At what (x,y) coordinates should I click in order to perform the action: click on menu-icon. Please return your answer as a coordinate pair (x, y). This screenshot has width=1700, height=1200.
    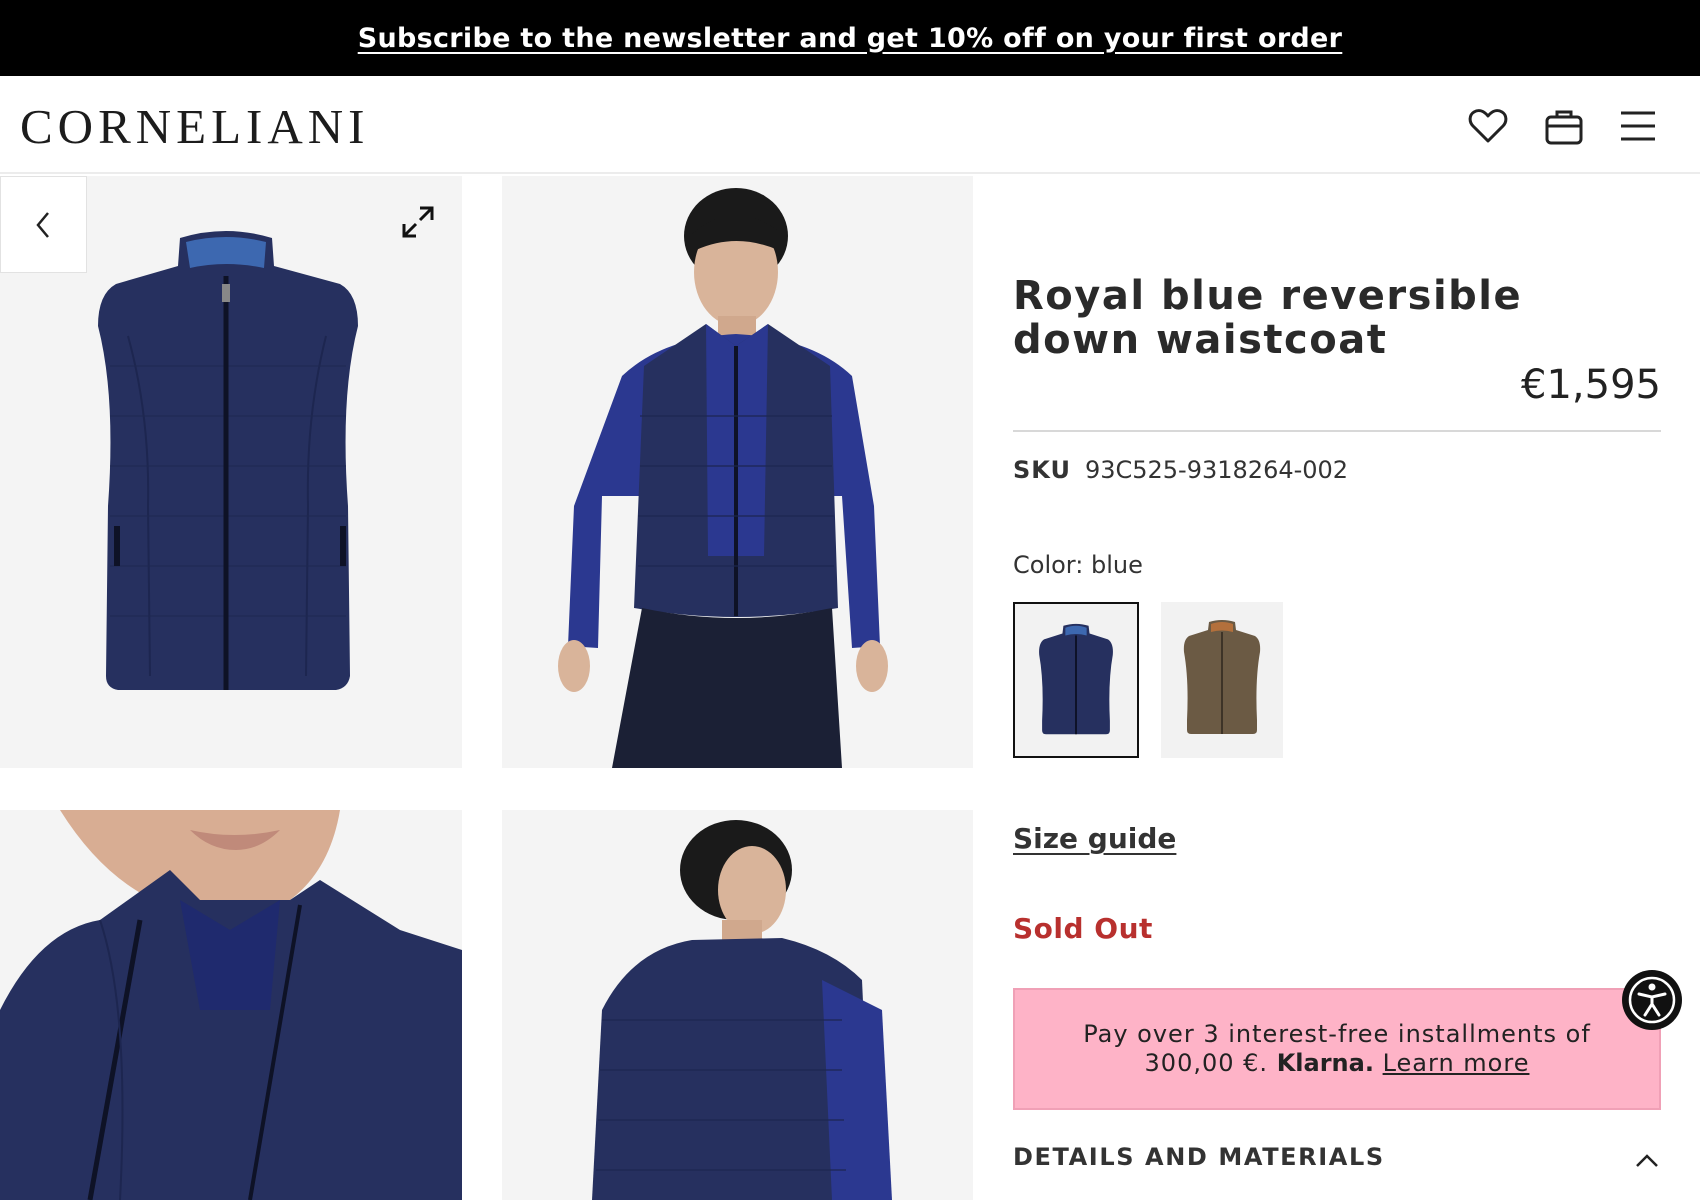
    Looking at the image, I should click on (1638, 126).